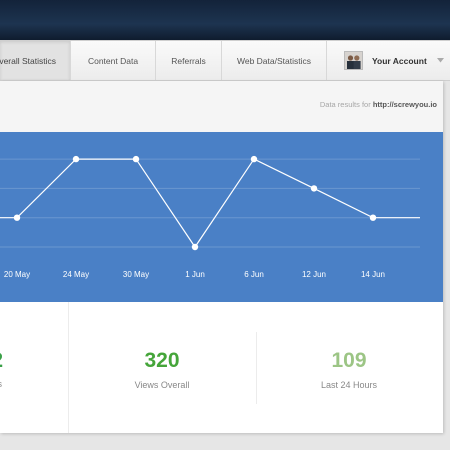 Image resolution: width=450 pixels, height=450 pixels. Describe the element at coordinates (1, 384) in the screenshot. I see `stat-label: s` at that location.